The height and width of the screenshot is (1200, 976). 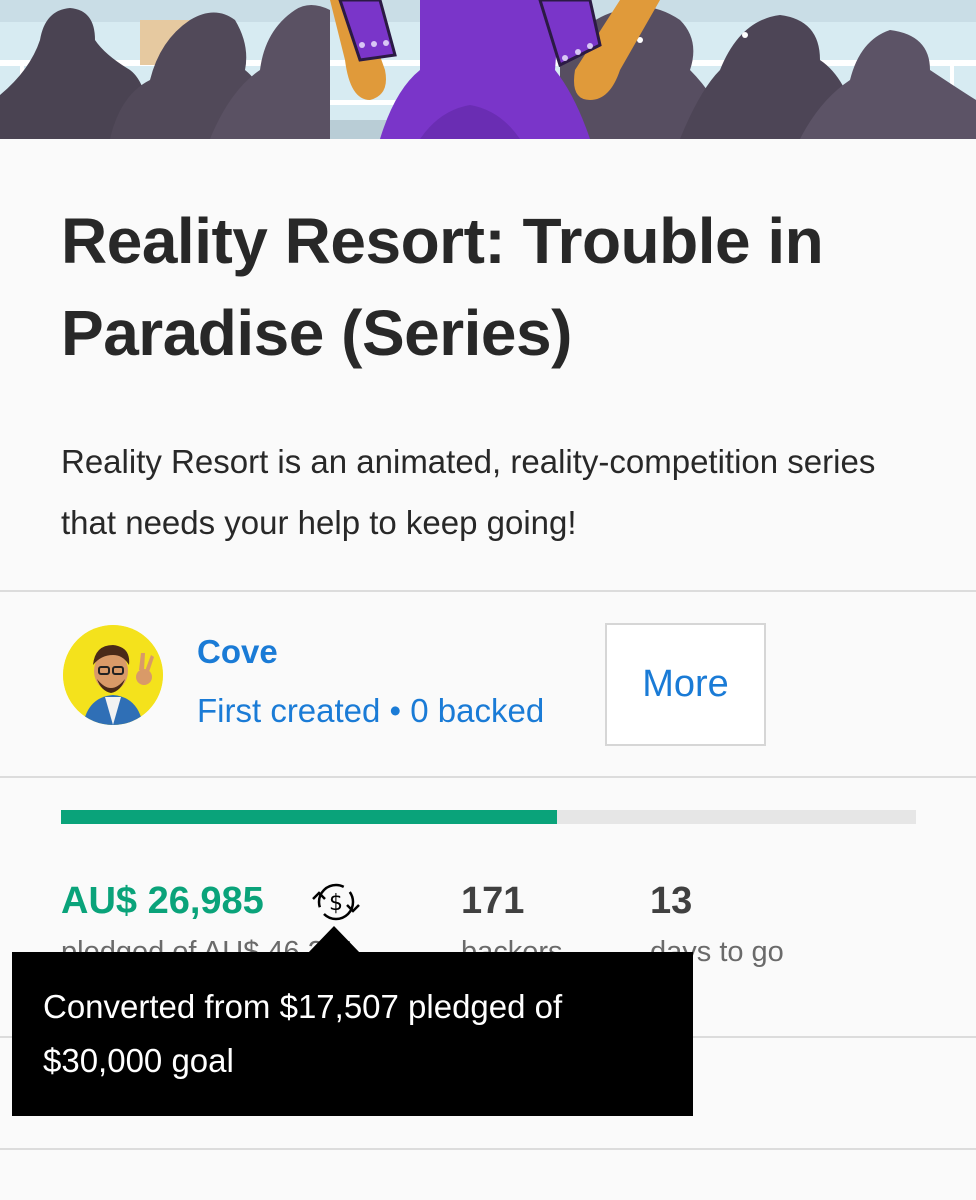 I want to click on funding-progress-bar, so click(x=488, y=817).